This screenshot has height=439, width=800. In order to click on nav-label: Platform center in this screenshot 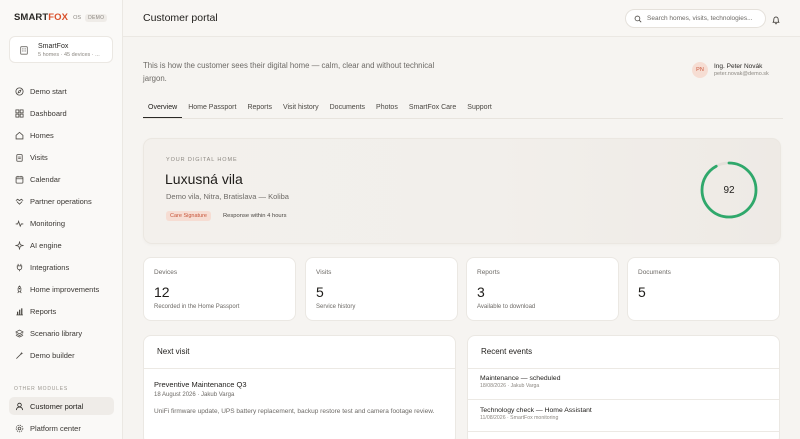, I will do `click(55, 428)`.